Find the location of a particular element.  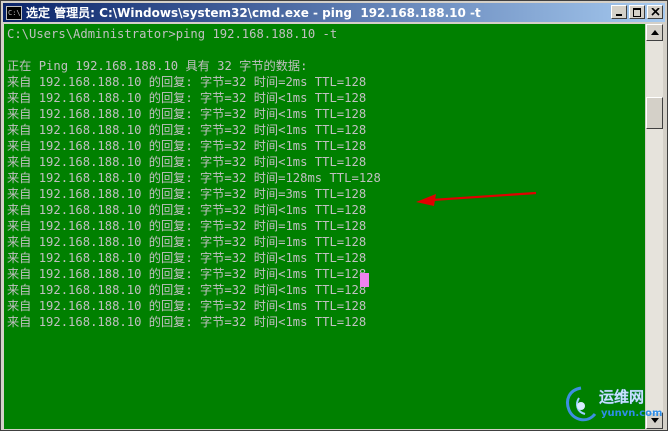

red-arrow-icon is located at coordinates (476, 198).